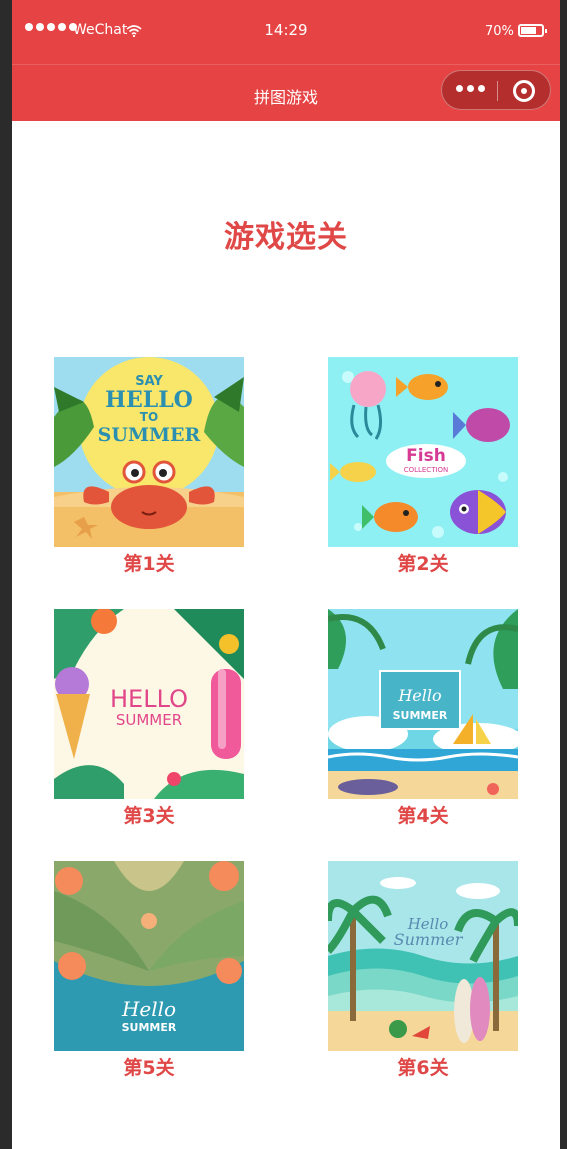 Image resolution: width=567 pixels, height=1149 pixels. I want to click on status-time: 14:29, so click(286, 30).